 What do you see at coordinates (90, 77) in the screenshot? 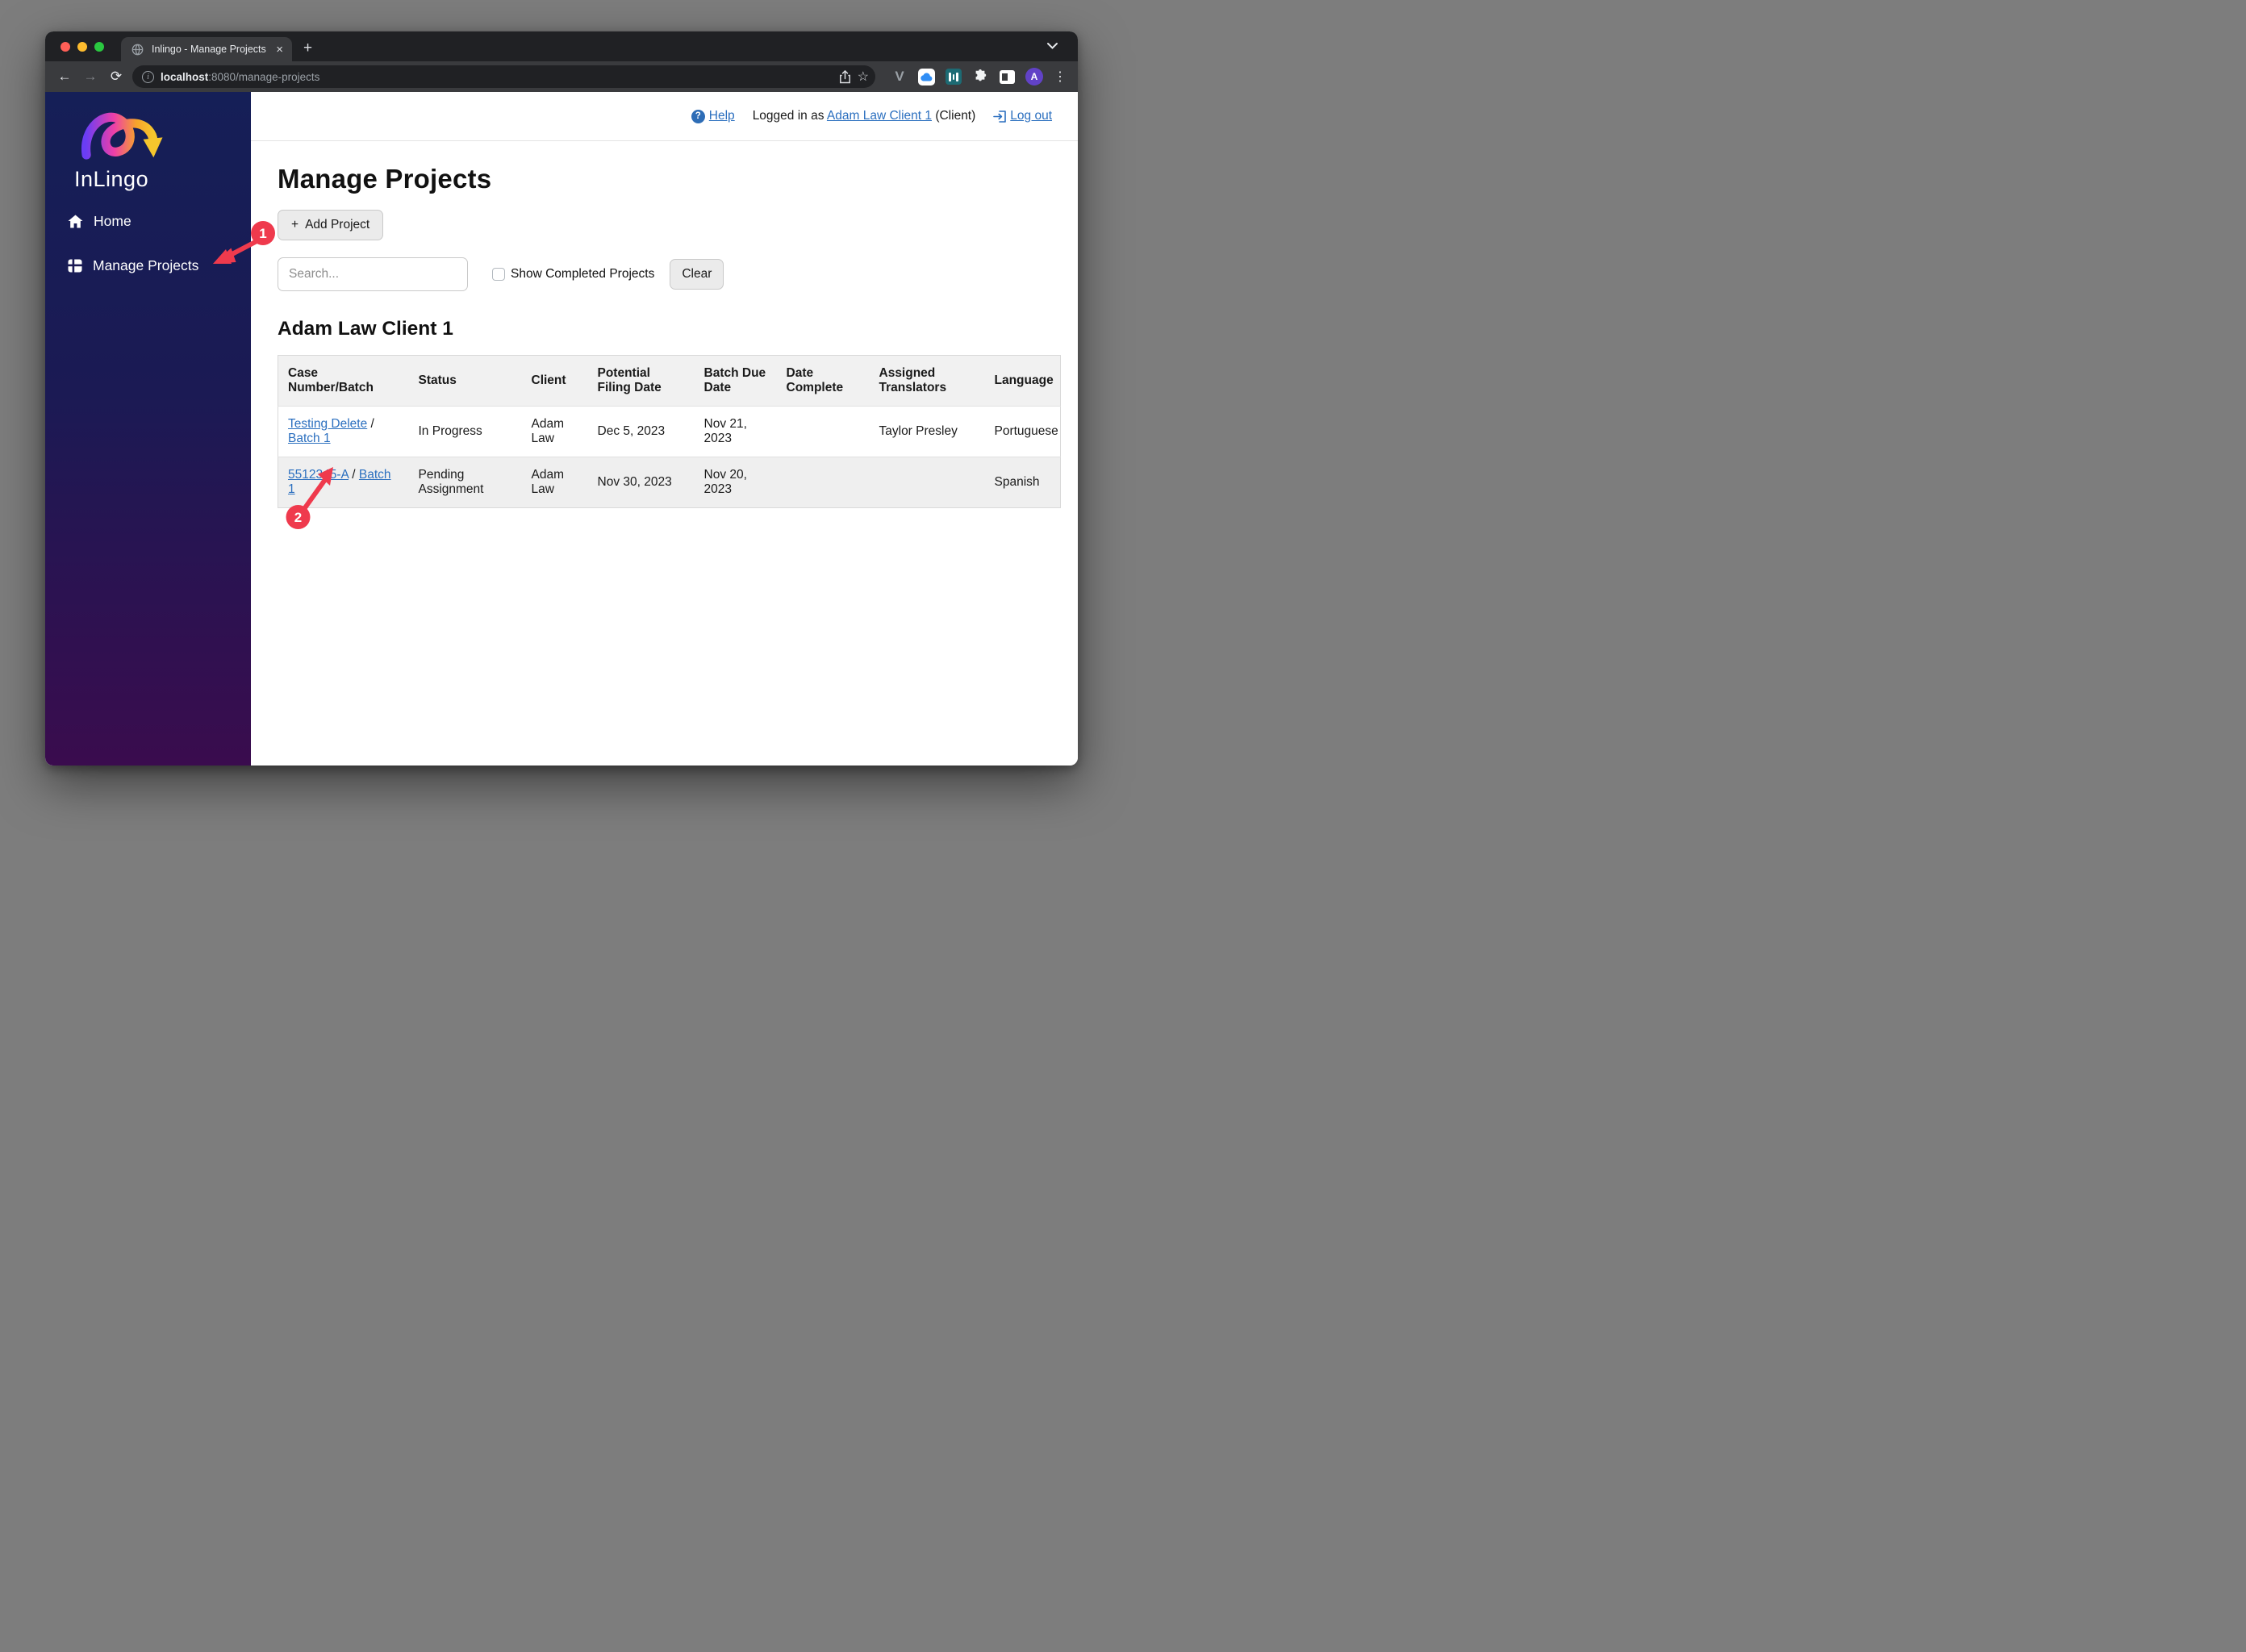
I see `forward-button: →` at bounding box center [90, 77].